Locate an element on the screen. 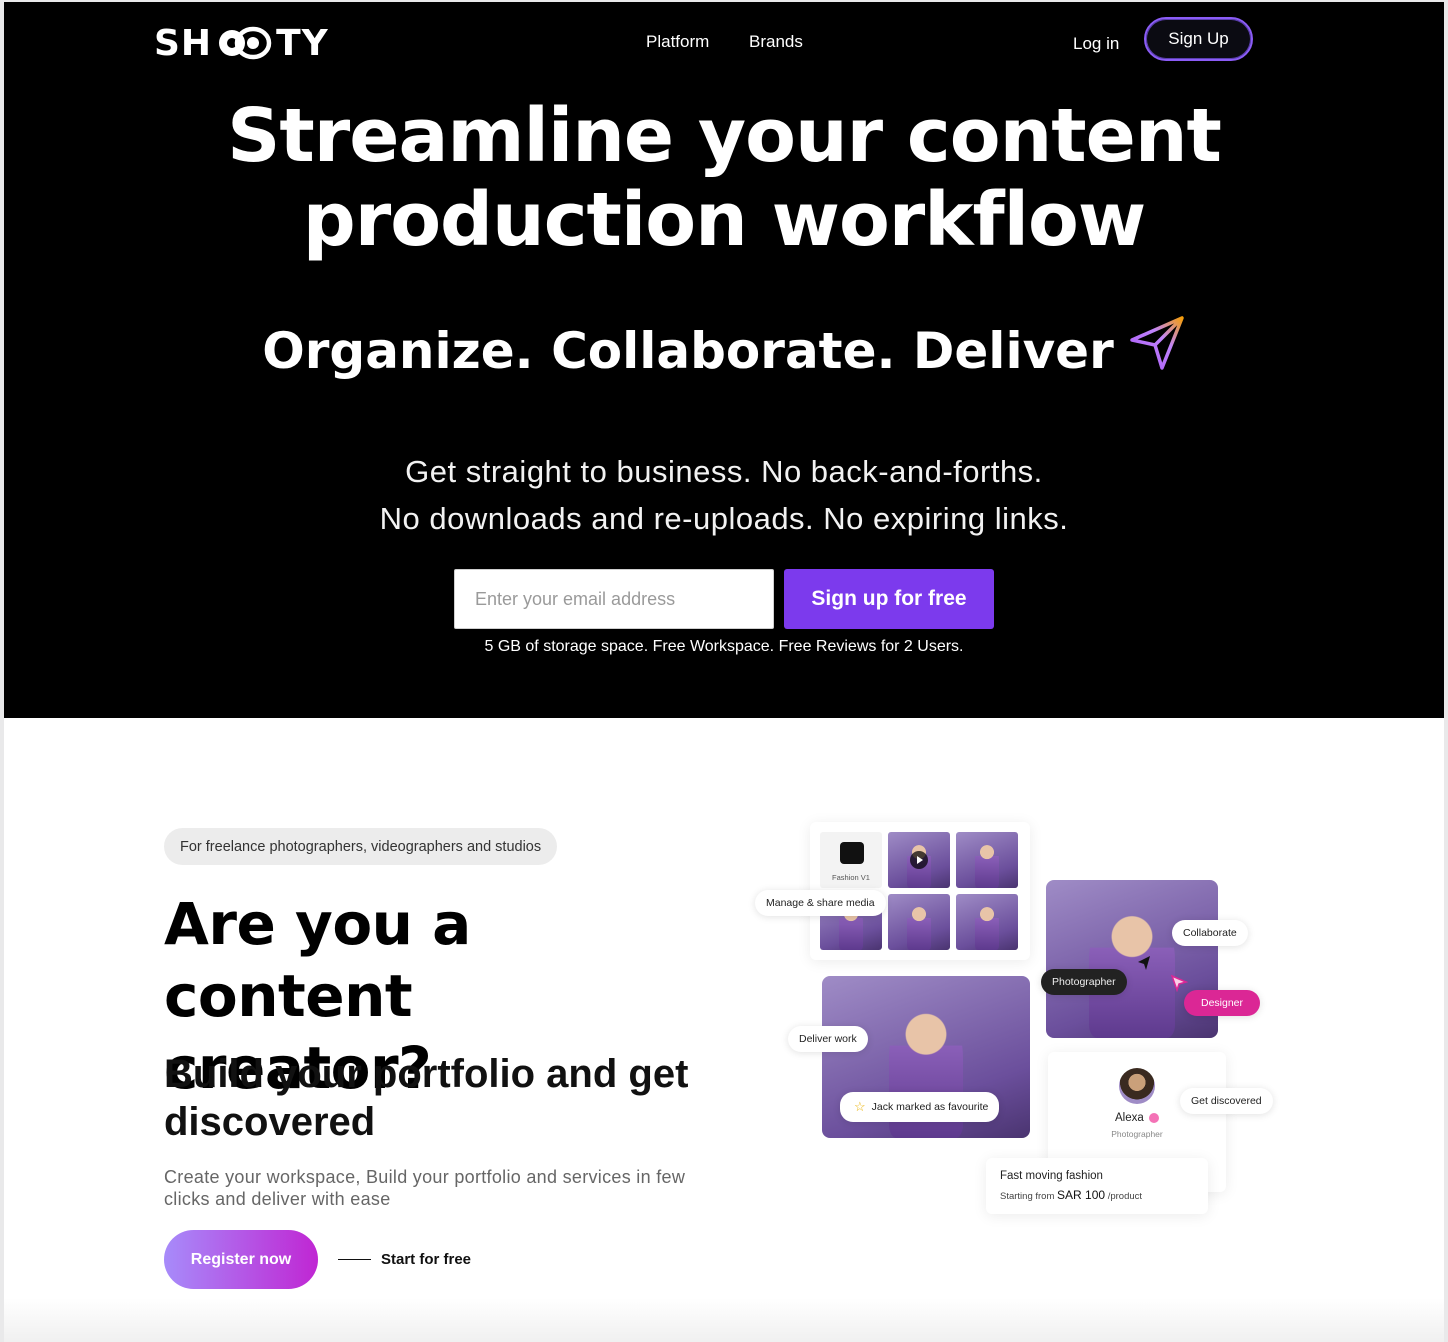 The image size is (1448, 1342). folder-tile: Fashion V1 is located at coordinates (851, 860).